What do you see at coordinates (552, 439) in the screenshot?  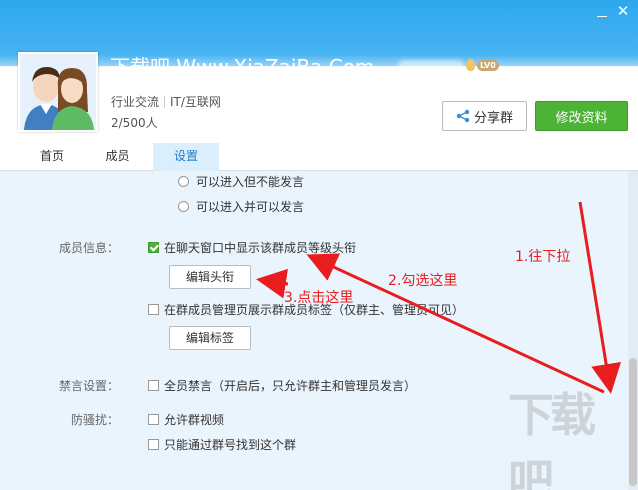 I see `watermark-text: 下载吧` at bounding box center [552, 439].